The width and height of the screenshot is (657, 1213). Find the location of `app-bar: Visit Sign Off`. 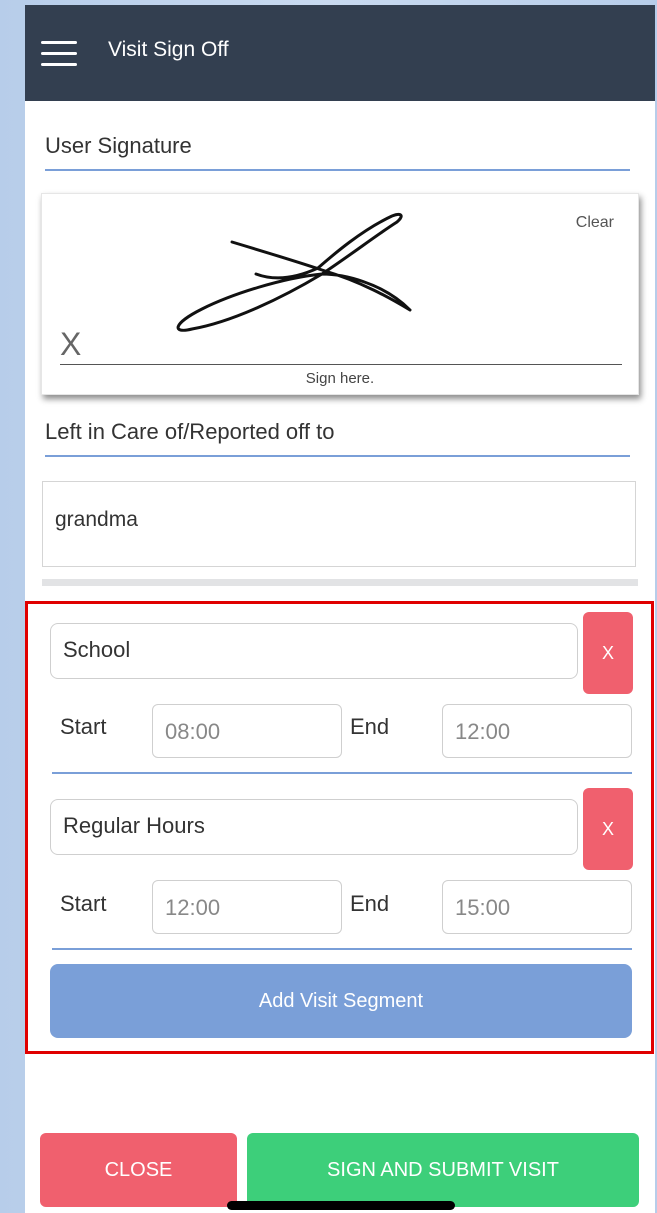

app-bar: Visit Sign Off is located at coordinates (340, 53).